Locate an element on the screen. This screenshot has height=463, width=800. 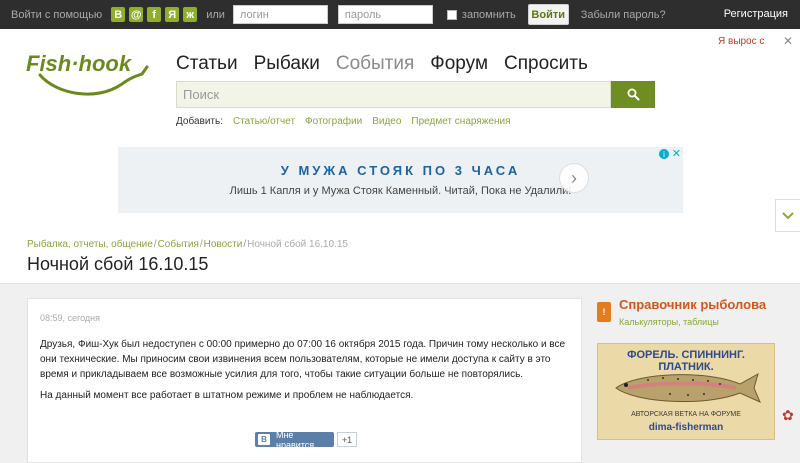
vk-like-button: B Мне нравится is located at coordinates (294, 439).